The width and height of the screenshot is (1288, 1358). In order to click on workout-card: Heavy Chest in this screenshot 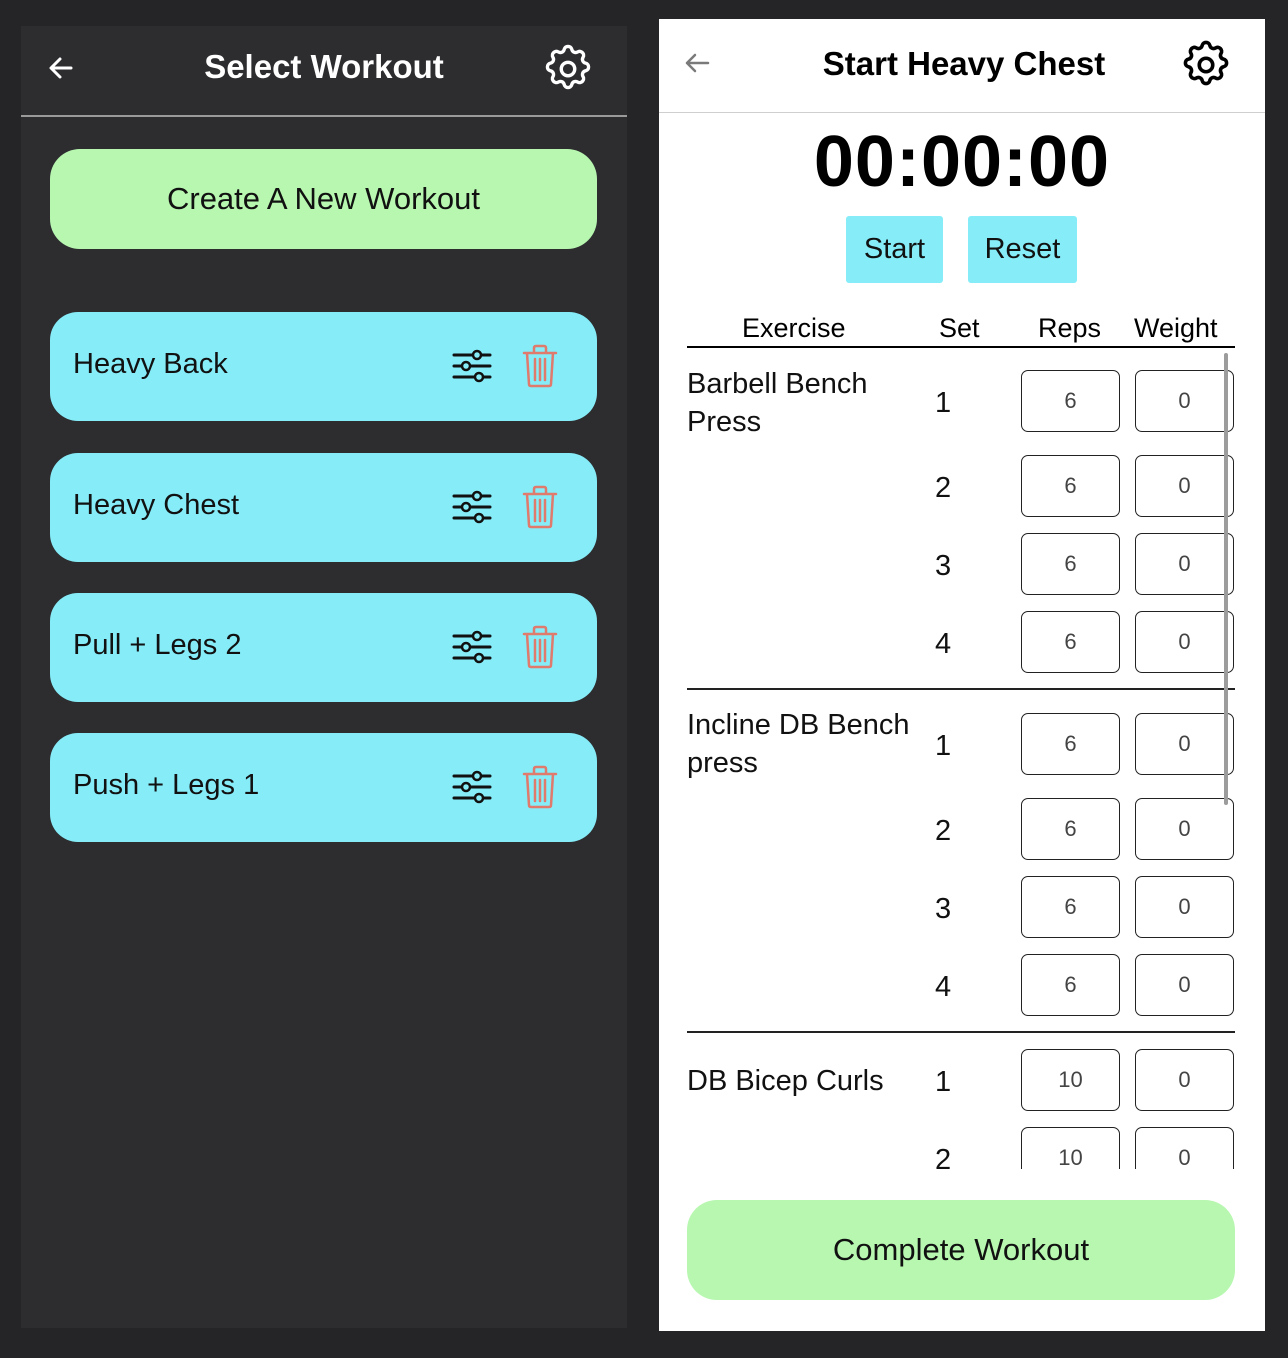, I will do `click(323, 507)`.